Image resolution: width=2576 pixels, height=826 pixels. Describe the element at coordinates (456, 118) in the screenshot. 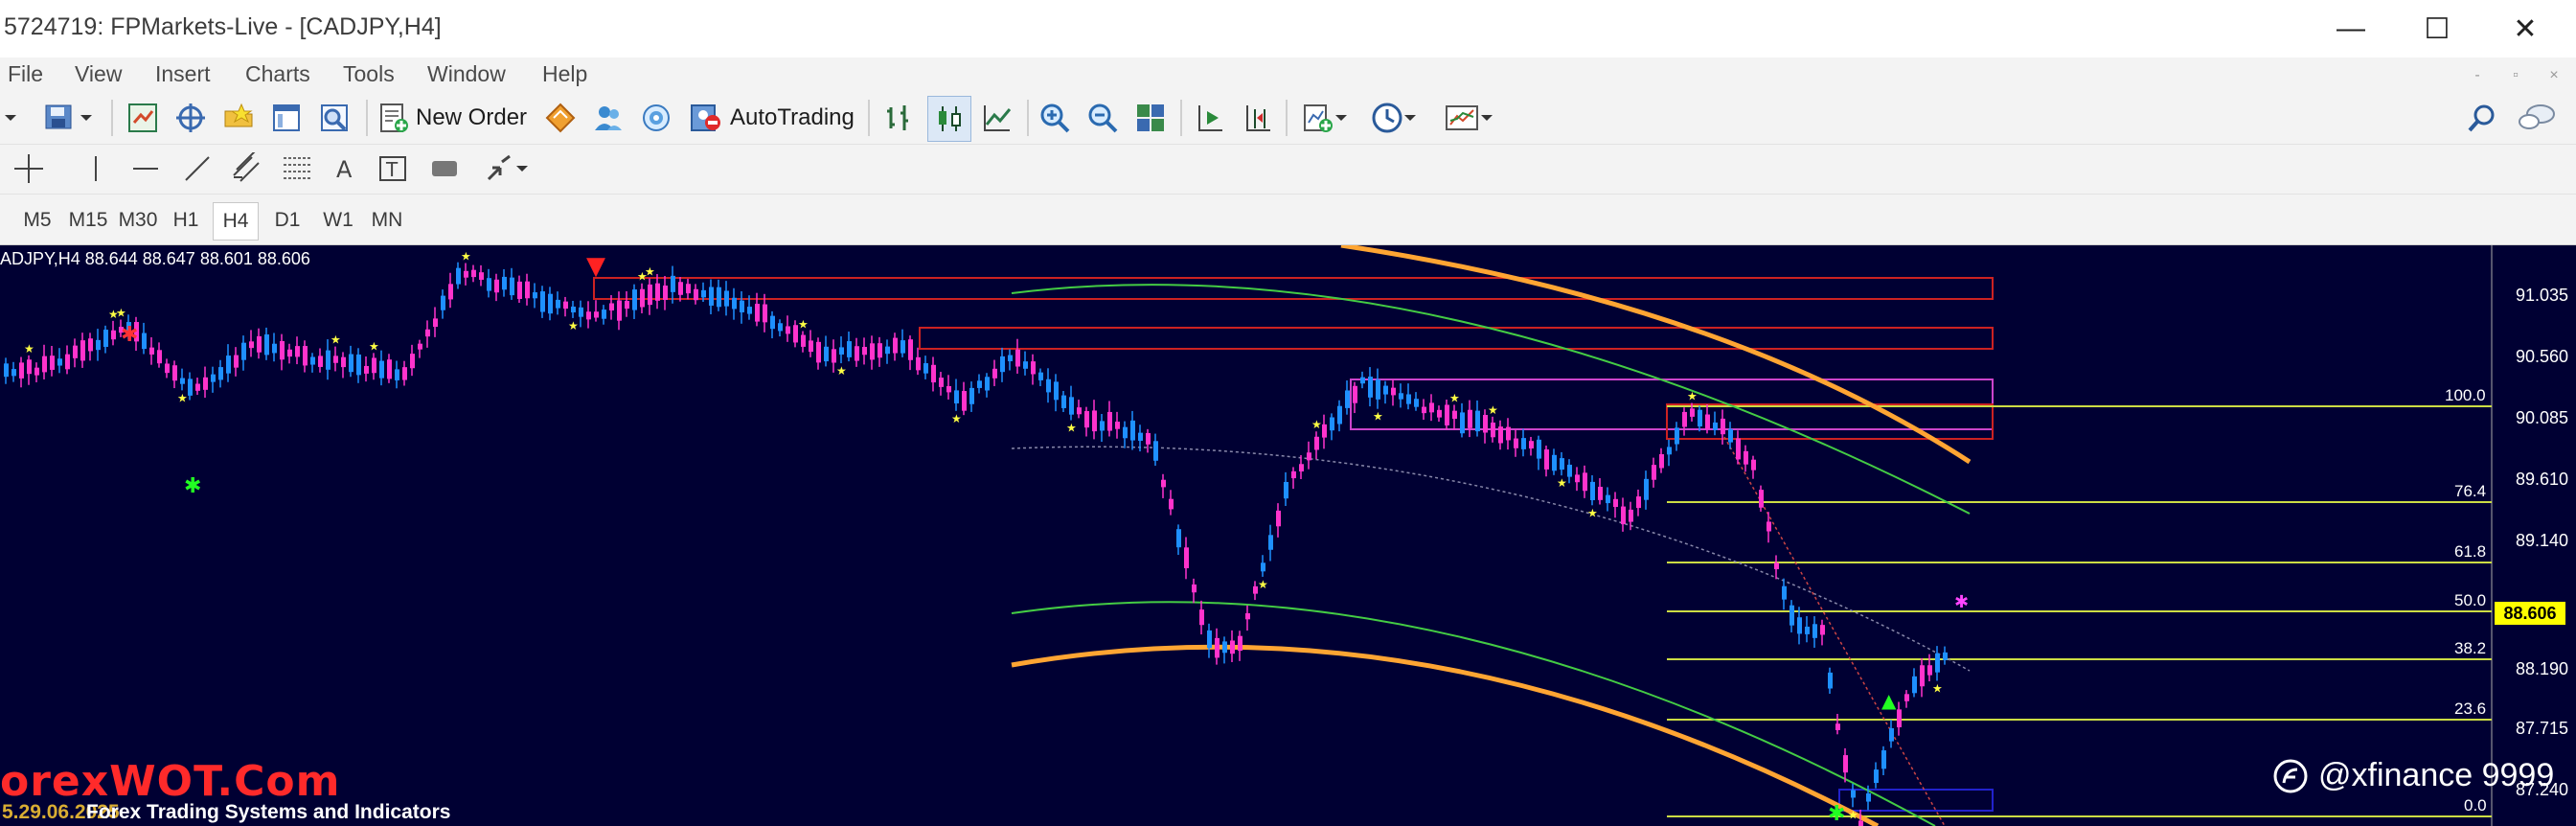

I see `new-order-button: New Order` at that location.